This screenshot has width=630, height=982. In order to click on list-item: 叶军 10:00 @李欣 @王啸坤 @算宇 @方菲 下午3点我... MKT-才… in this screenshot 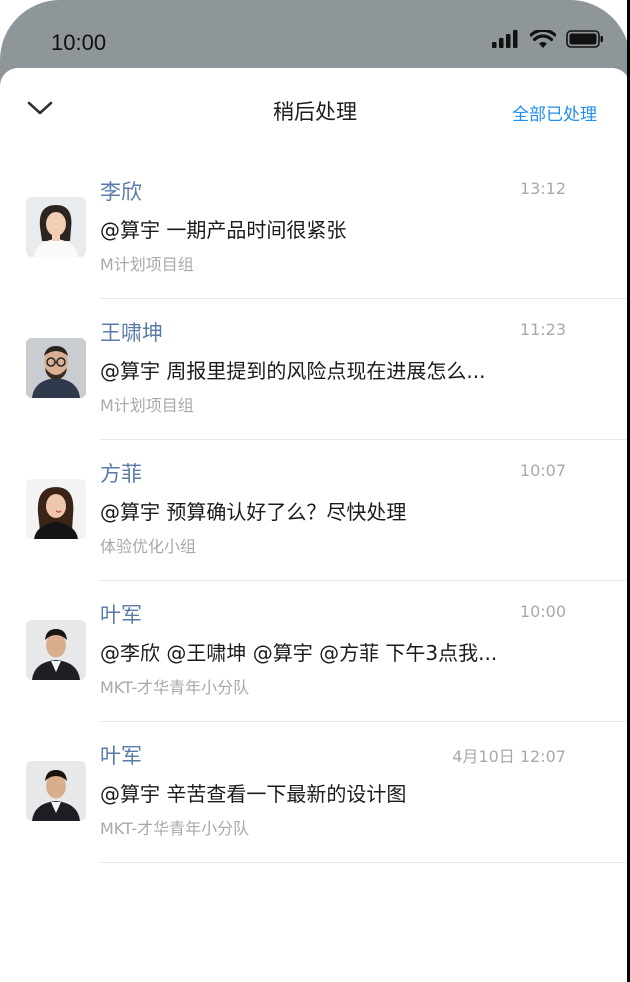, I will do `click(315, 651)`.